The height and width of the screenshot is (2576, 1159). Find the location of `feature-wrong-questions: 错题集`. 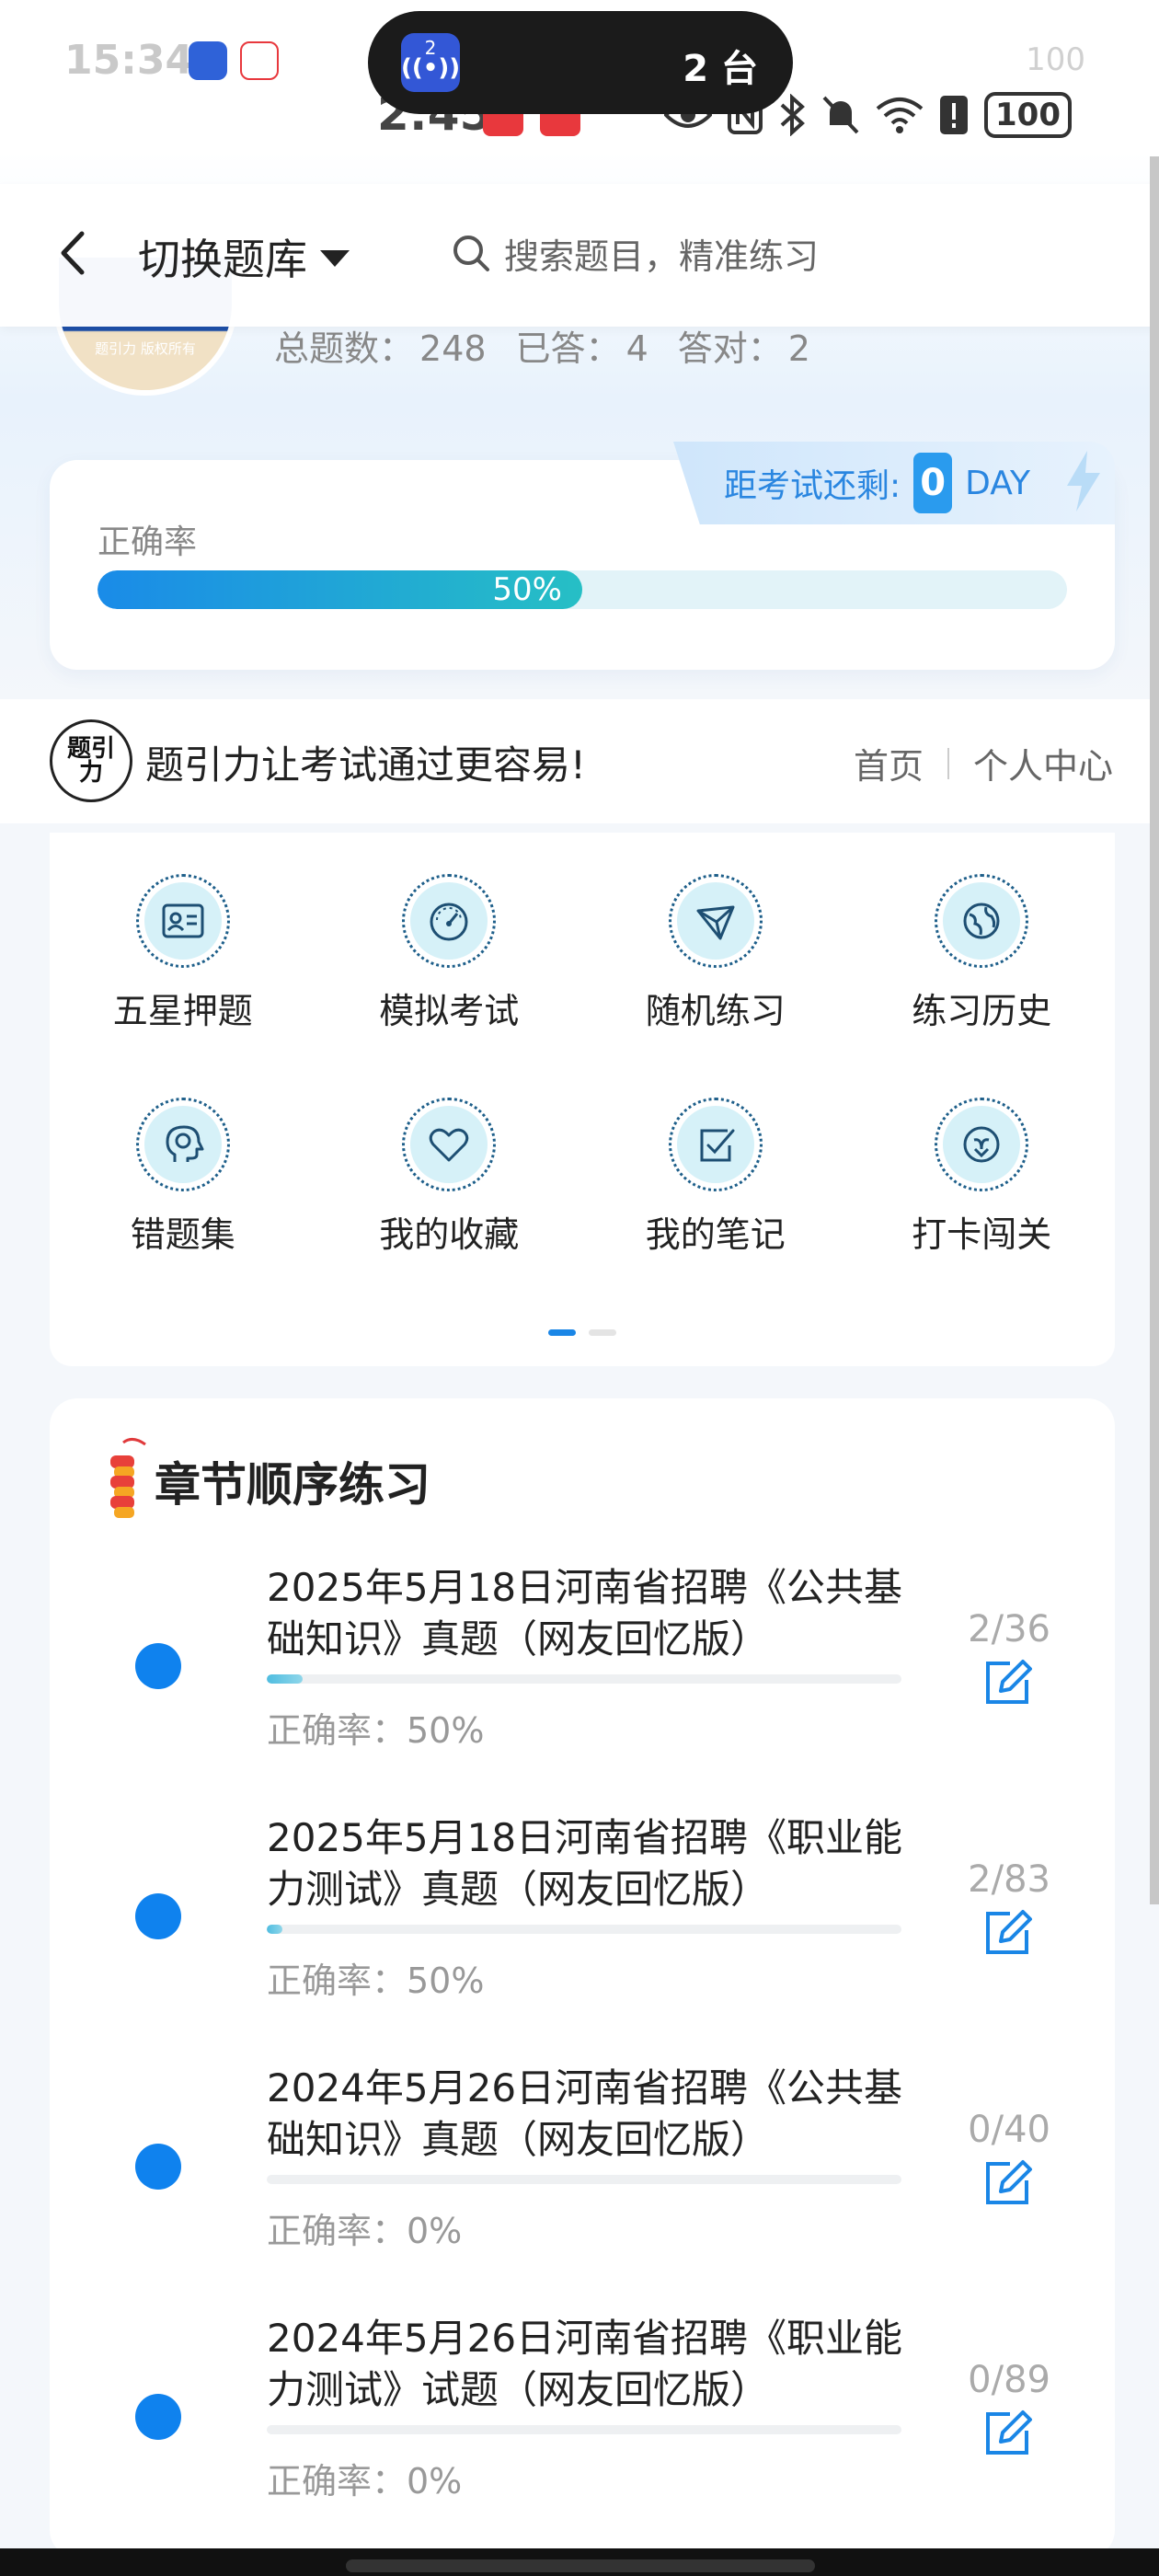

feature-wrong-questions: 错题集 is located at coordinates (183, 1177).